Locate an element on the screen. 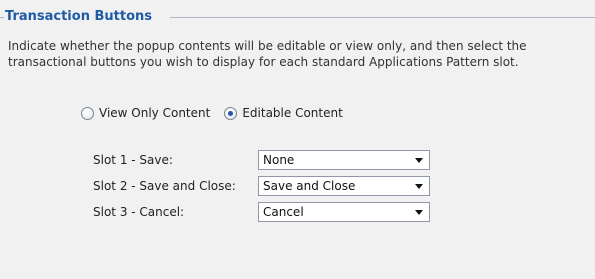  slot-2-select: Save and Close is located at coordinates (344, 186).